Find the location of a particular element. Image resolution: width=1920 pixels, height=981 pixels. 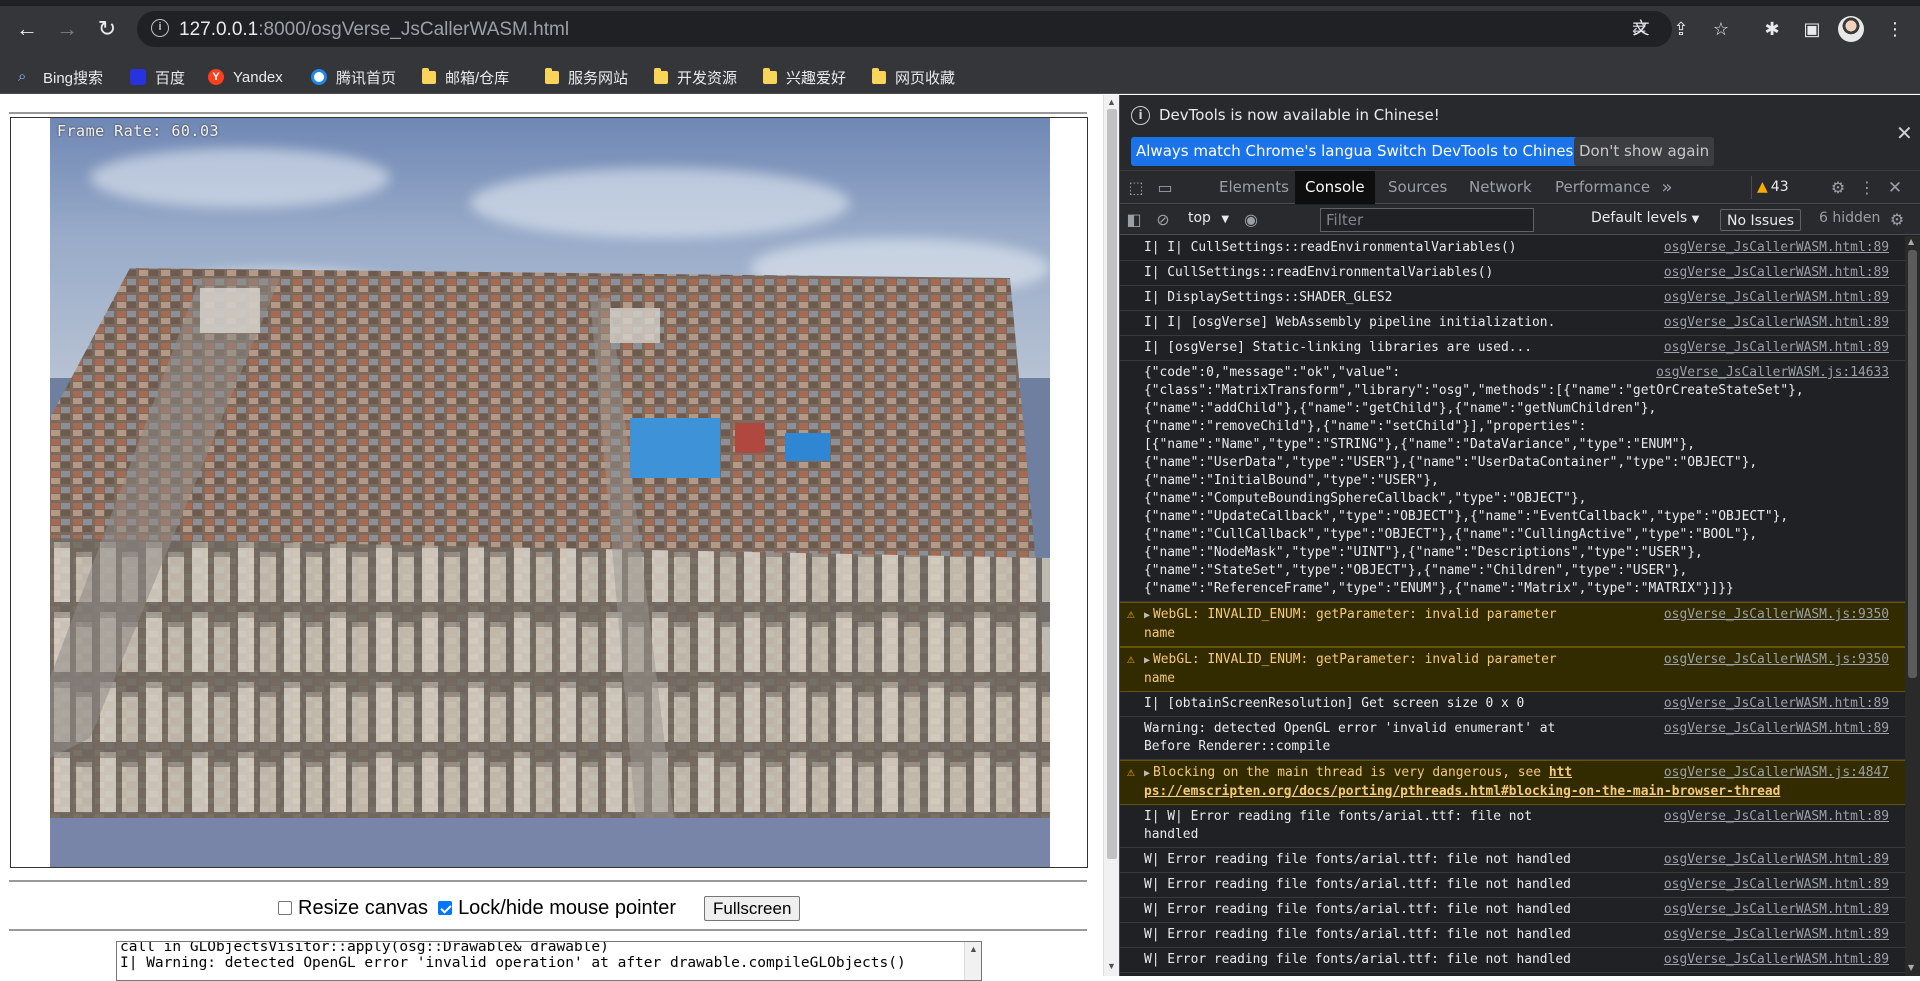

close-icon: ✕ is located at coordinates (1904, 133).